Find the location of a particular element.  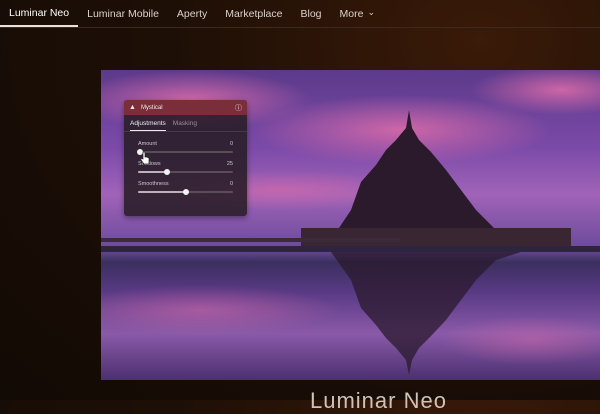

panel-header: ▲ Mystical ⓘ is located at coordinates (185, 107).